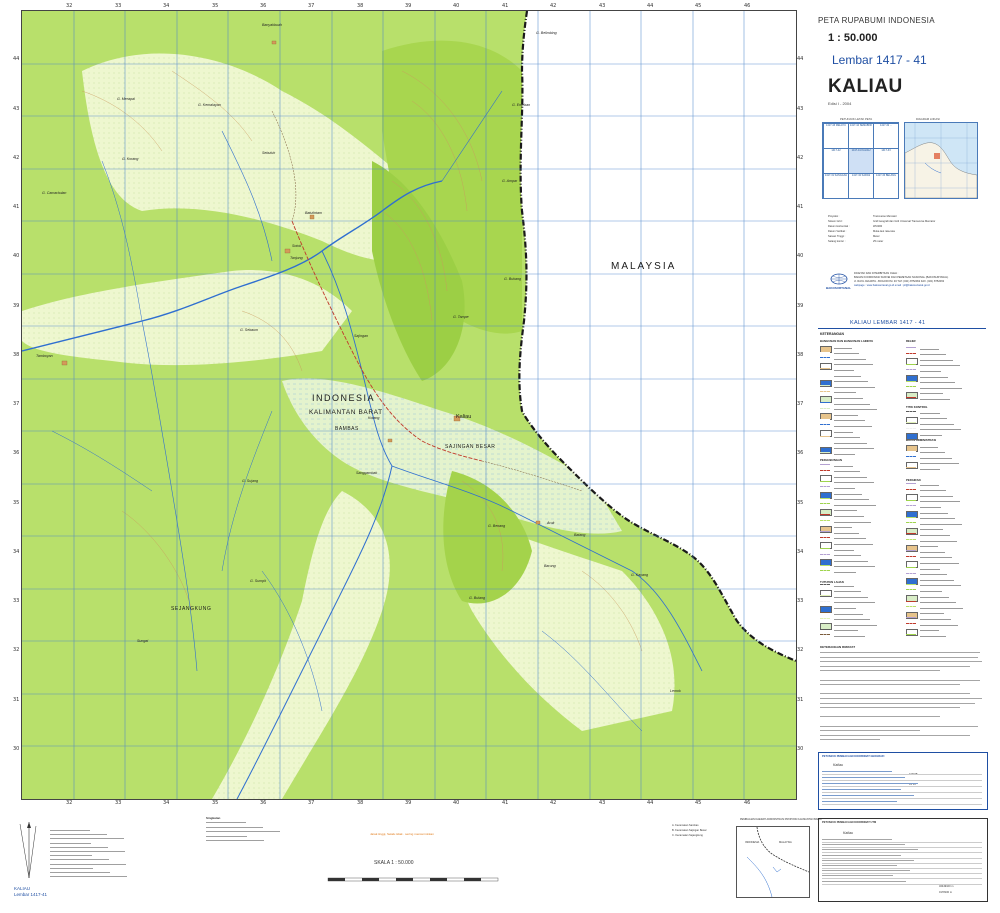 The image size is (1000, 913). I want to click on index-cell: 1417-41 KALIAU, so click(861, 161).